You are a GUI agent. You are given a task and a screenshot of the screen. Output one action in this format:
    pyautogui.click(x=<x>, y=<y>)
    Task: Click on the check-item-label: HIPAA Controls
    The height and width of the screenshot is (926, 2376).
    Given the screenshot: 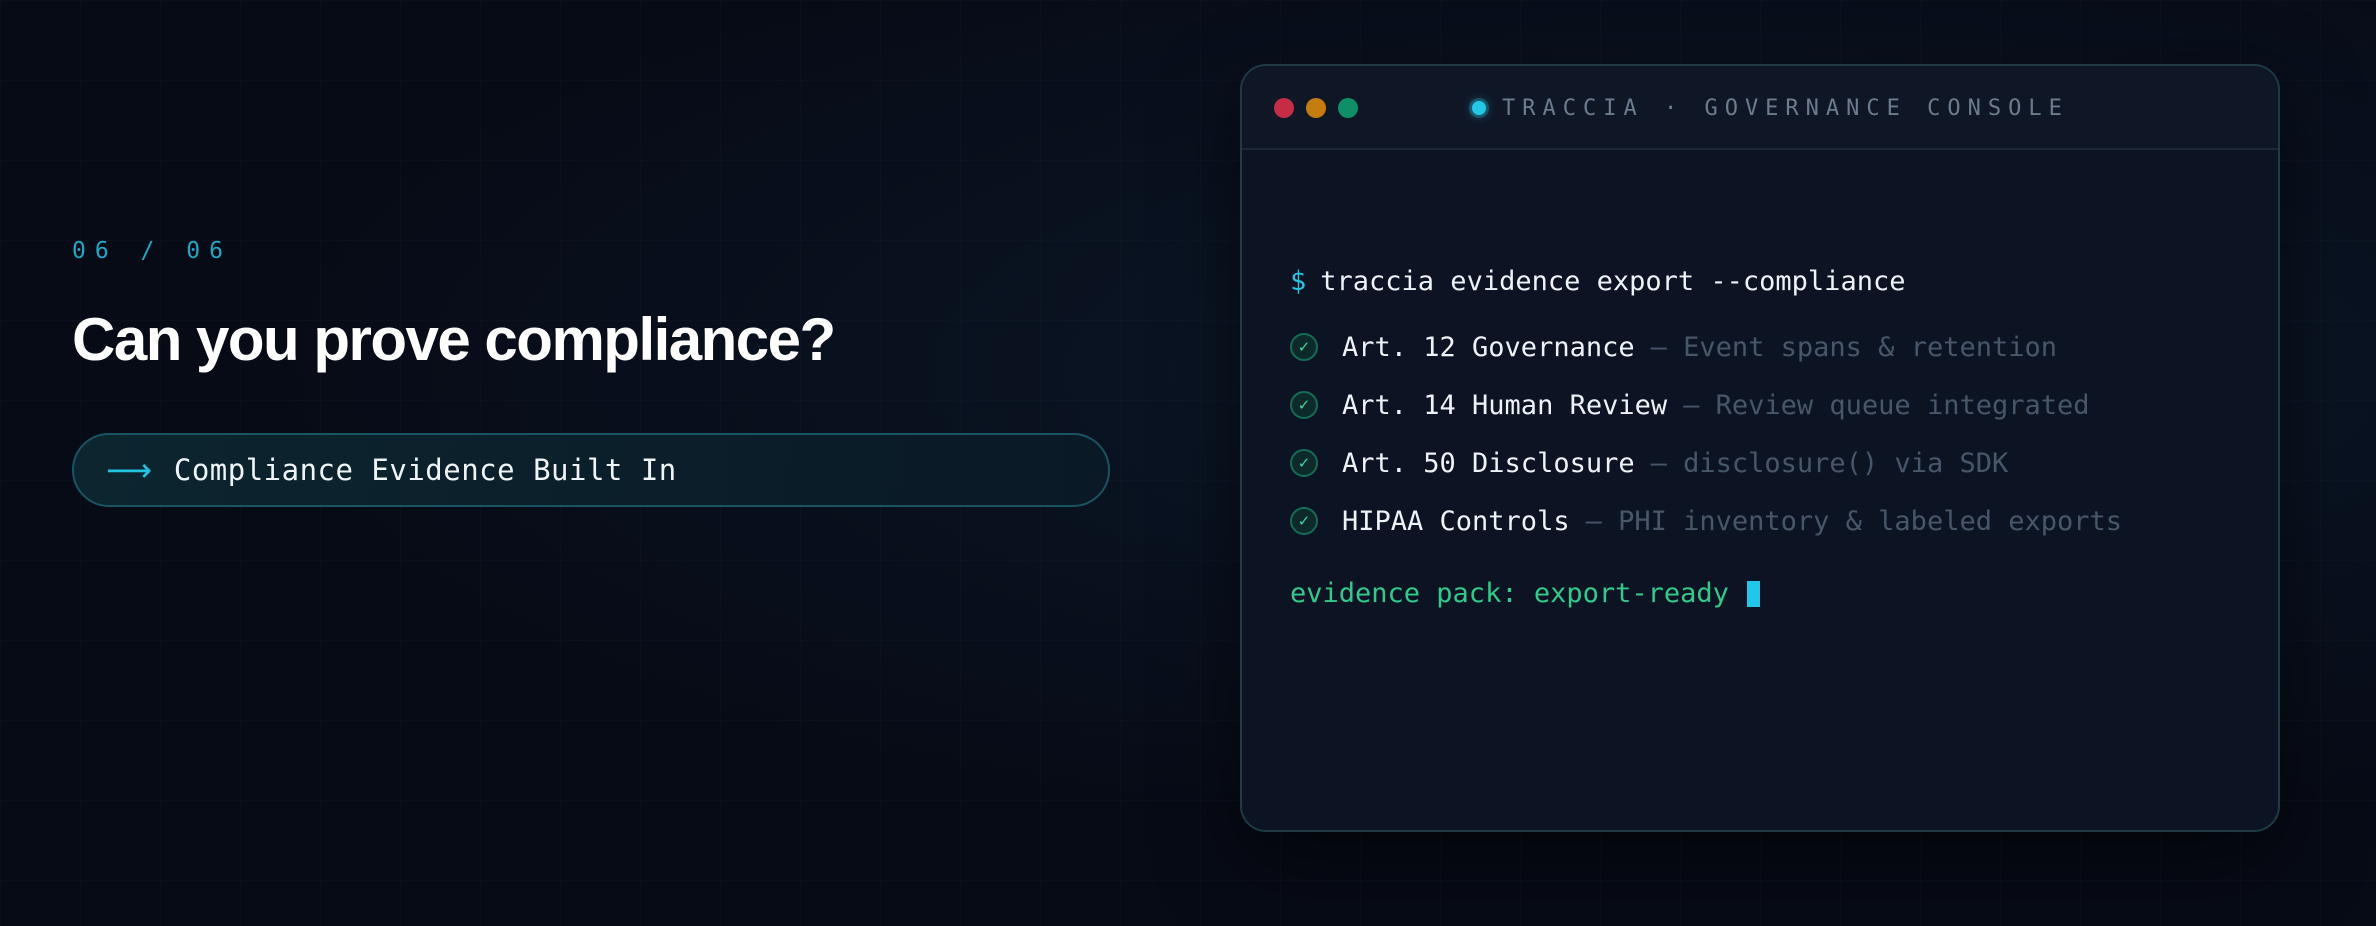 What is the action you would take?
    pyautogui.click(x=1456, y=521)
    